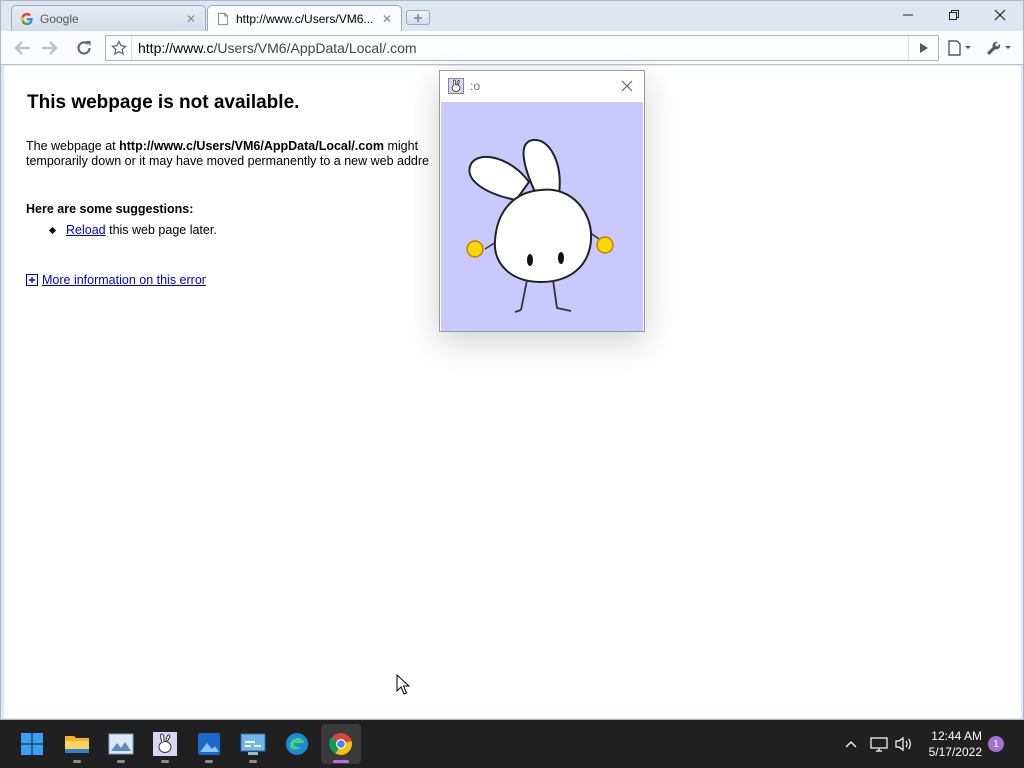  Describe the element at coordinates (124, 280) in the screenshot. I see `more-info-link: More information on this error` at that location.